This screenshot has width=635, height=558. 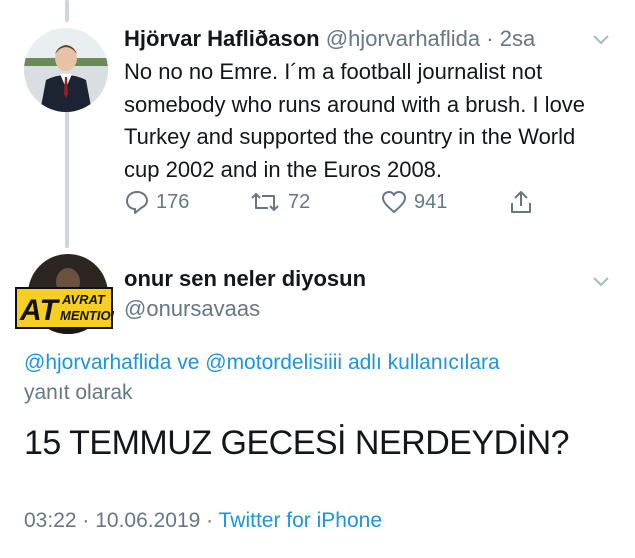 What do you see at coordinates (517, 38) in the screenshot?
I see `tweet-time: 2sa` at bounding box center [517, 38].